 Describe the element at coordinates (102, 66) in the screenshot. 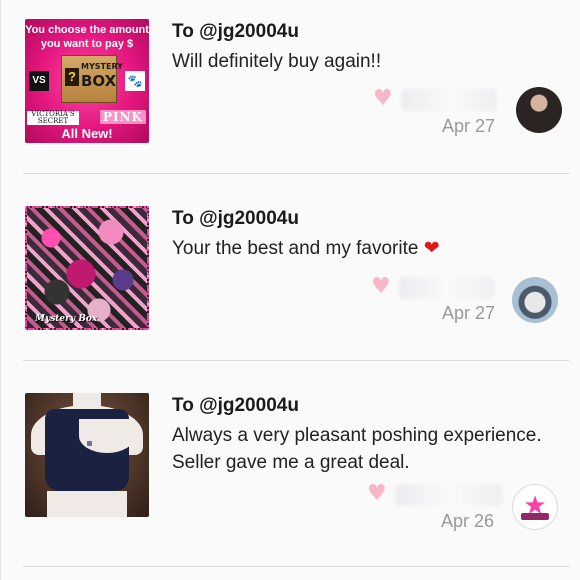

I see `mystery-label: MYSTERY` at that location.